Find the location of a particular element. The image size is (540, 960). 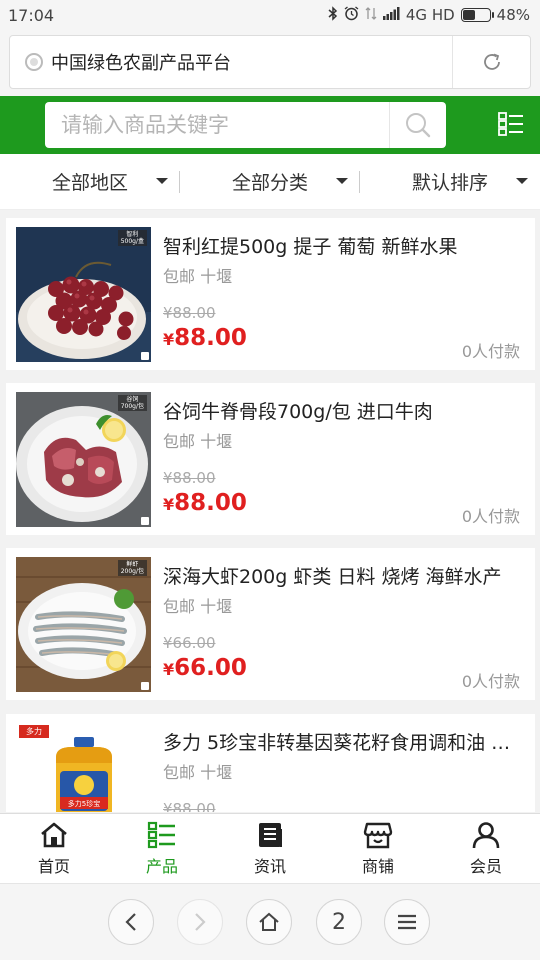

address-bar: 中国绿色农副产品平台 is located at coordinates (270, 62).